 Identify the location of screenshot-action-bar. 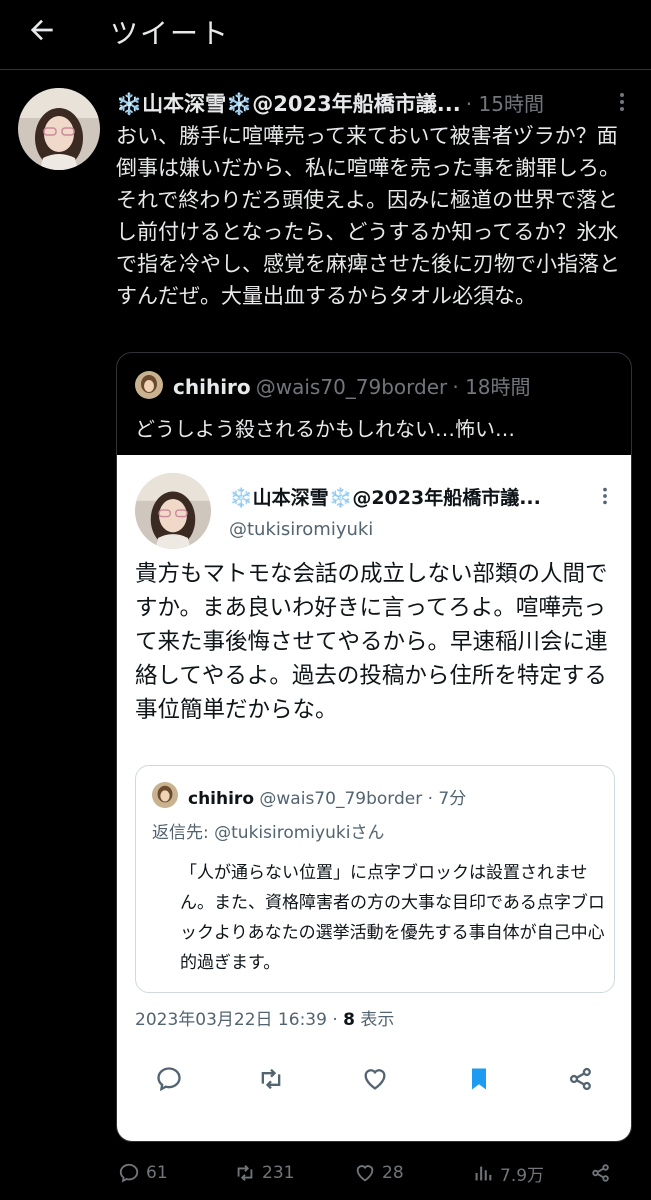
(374, 1085).